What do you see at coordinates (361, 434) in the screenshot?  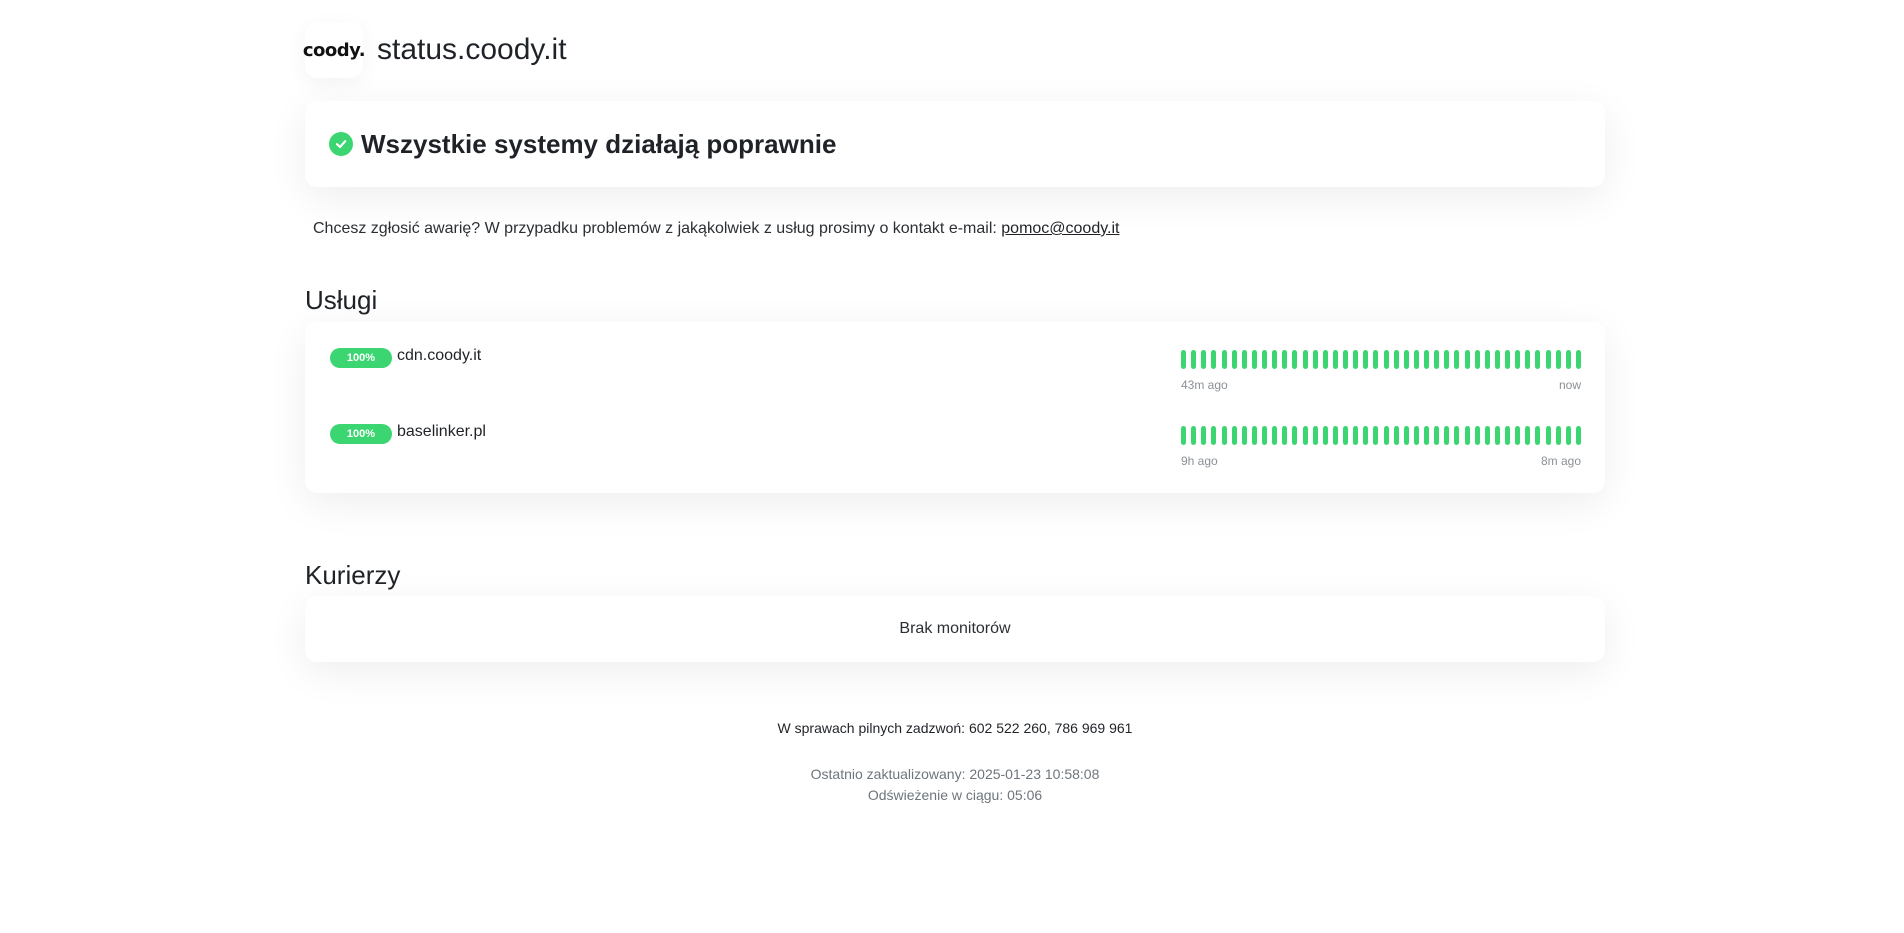 I see `uptime-badge: 100%` at bounding box center [361, 434].